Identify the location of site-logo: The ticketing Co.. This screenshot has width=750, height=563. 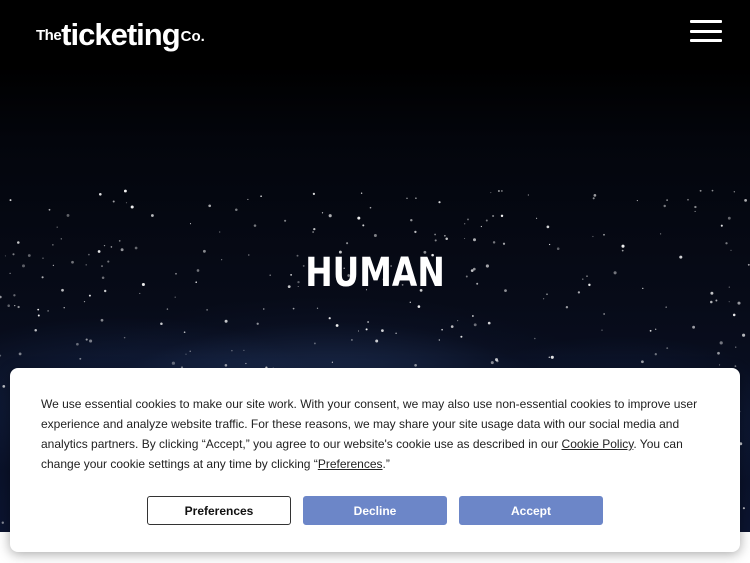
(120, 32).